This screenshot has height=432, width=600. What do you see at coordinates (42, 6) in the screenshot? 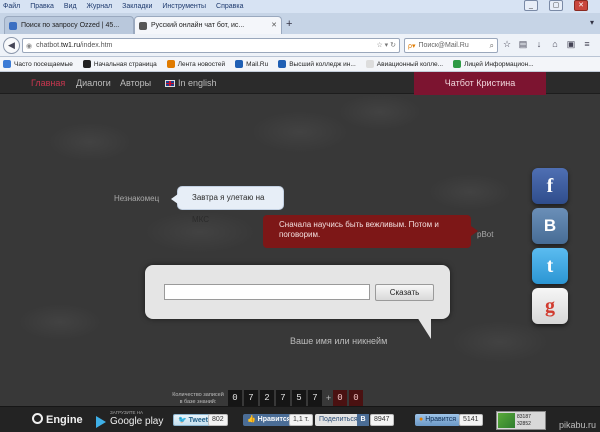
I see `menu-edit: Правка` at bounding box center [42, 6].